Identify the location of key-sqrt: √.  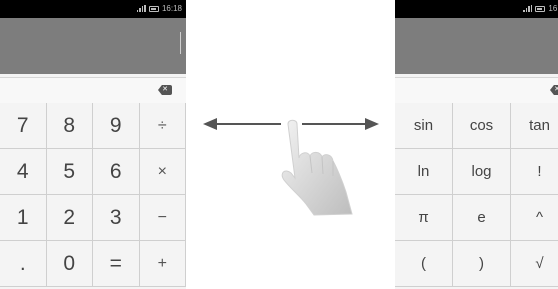
(534, 264).